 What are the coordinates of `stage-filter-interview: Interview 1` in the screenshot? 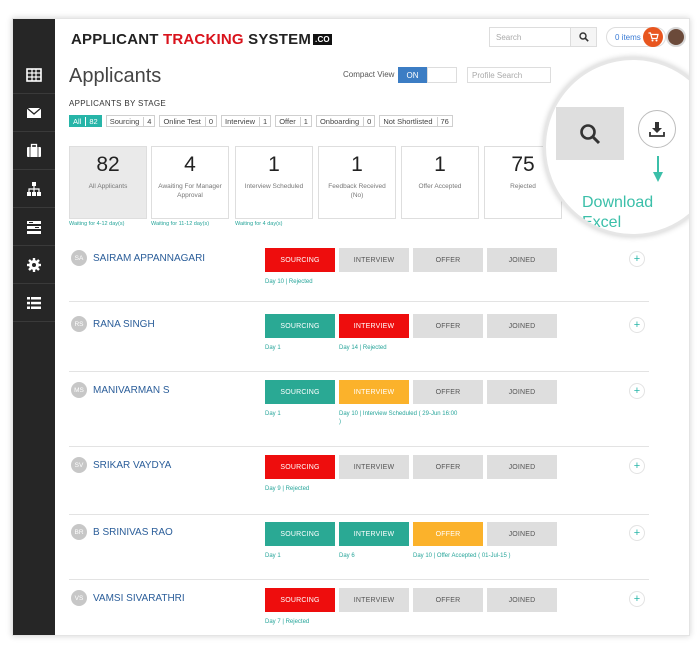 It's located at (246, 121).